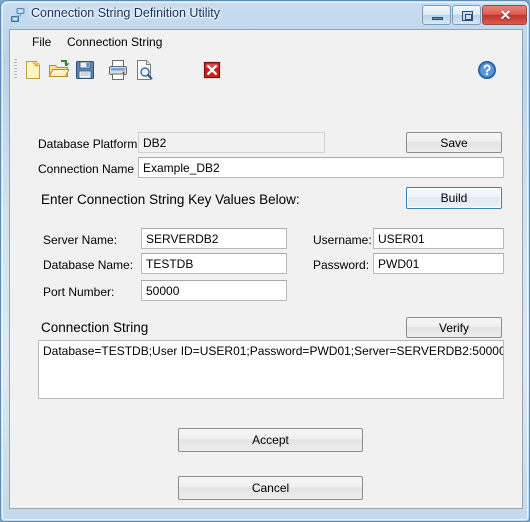 The image size is (530, 522). Describe the element at coordinates (270, 440) in the screenshot. I see `accept-button: Accept` at that location.